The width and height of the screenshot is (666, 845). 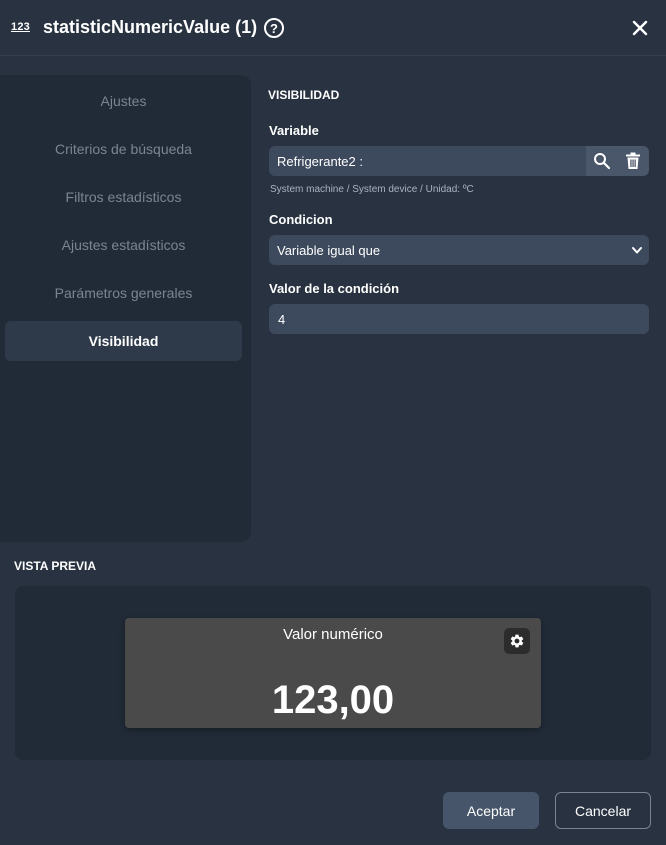 I want to click on accept-button: Aceptar, so click(x=491, y=810).